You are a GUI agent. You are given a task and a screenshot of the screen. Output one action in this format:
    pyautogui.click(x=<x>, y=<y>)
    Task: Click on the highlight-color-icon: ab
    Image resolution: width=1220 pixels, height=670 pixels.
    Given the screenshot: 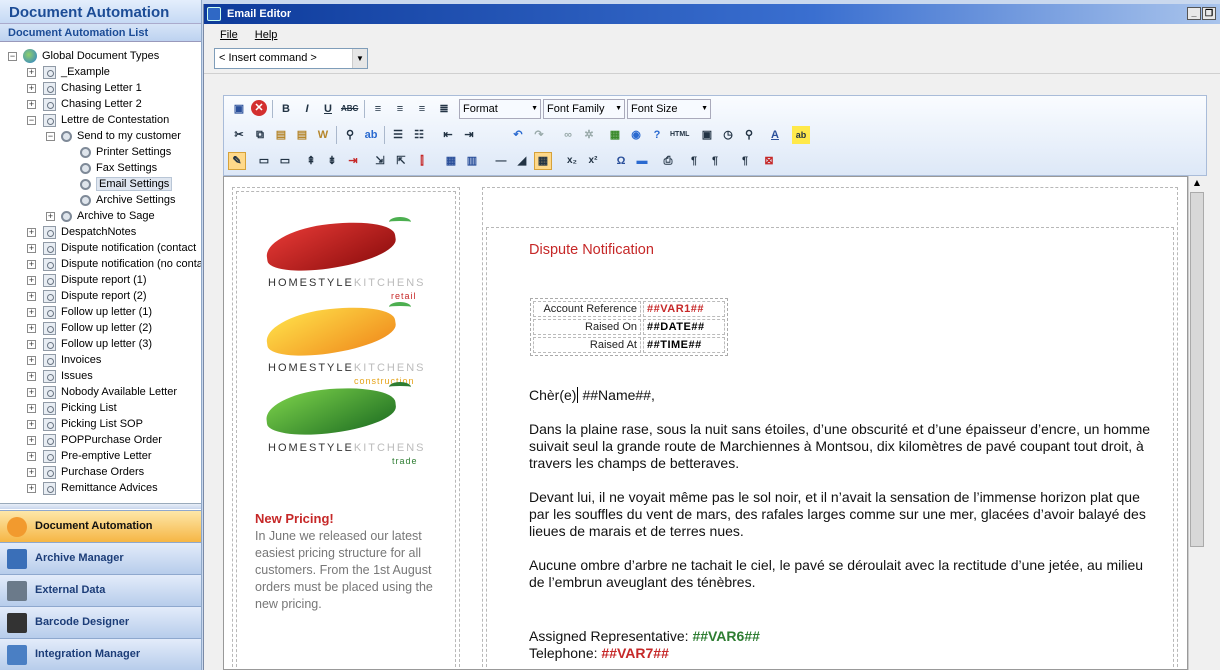 What is the action you would take?
    pyautogui.click(x=801, y=135)
    